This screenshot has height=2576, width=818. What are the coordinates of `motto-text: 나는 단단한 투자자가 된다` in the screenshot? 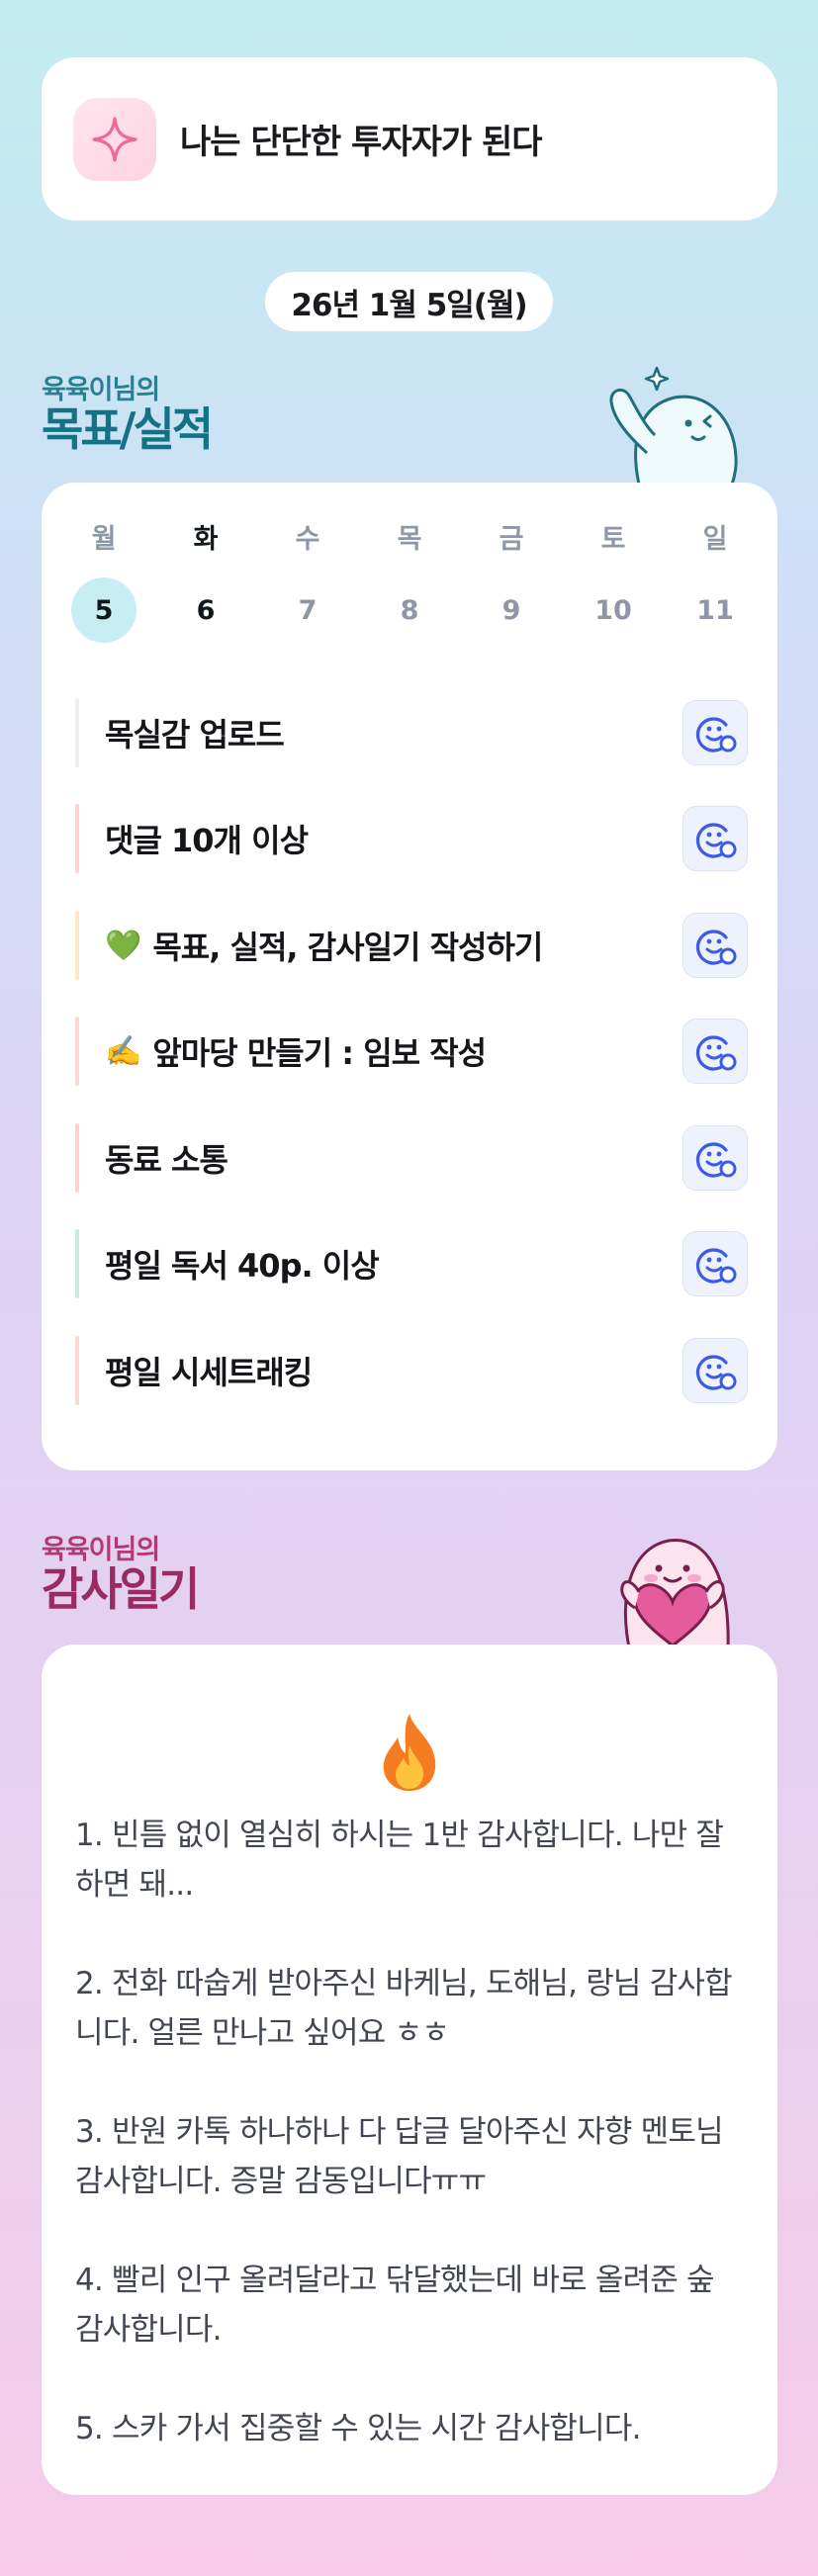 It's located at (361, 142).